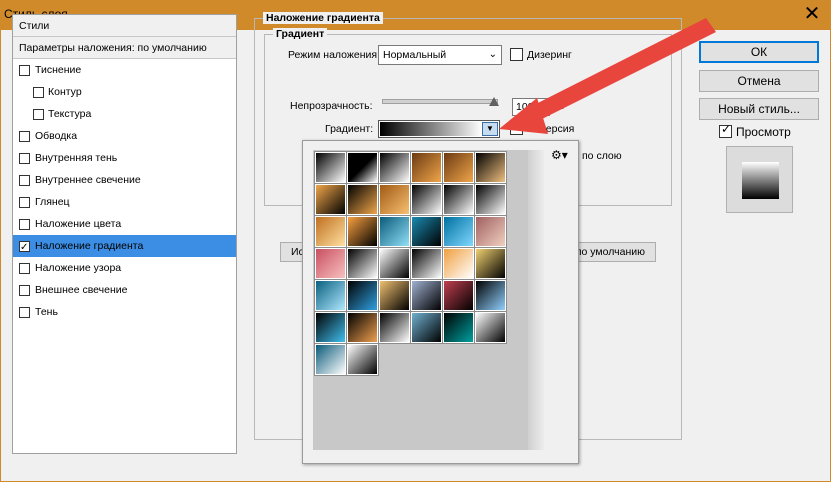  Describe the element at coordinates (549, 55) in the screenshot. I see `dither-label: Дизеринг` at that location.